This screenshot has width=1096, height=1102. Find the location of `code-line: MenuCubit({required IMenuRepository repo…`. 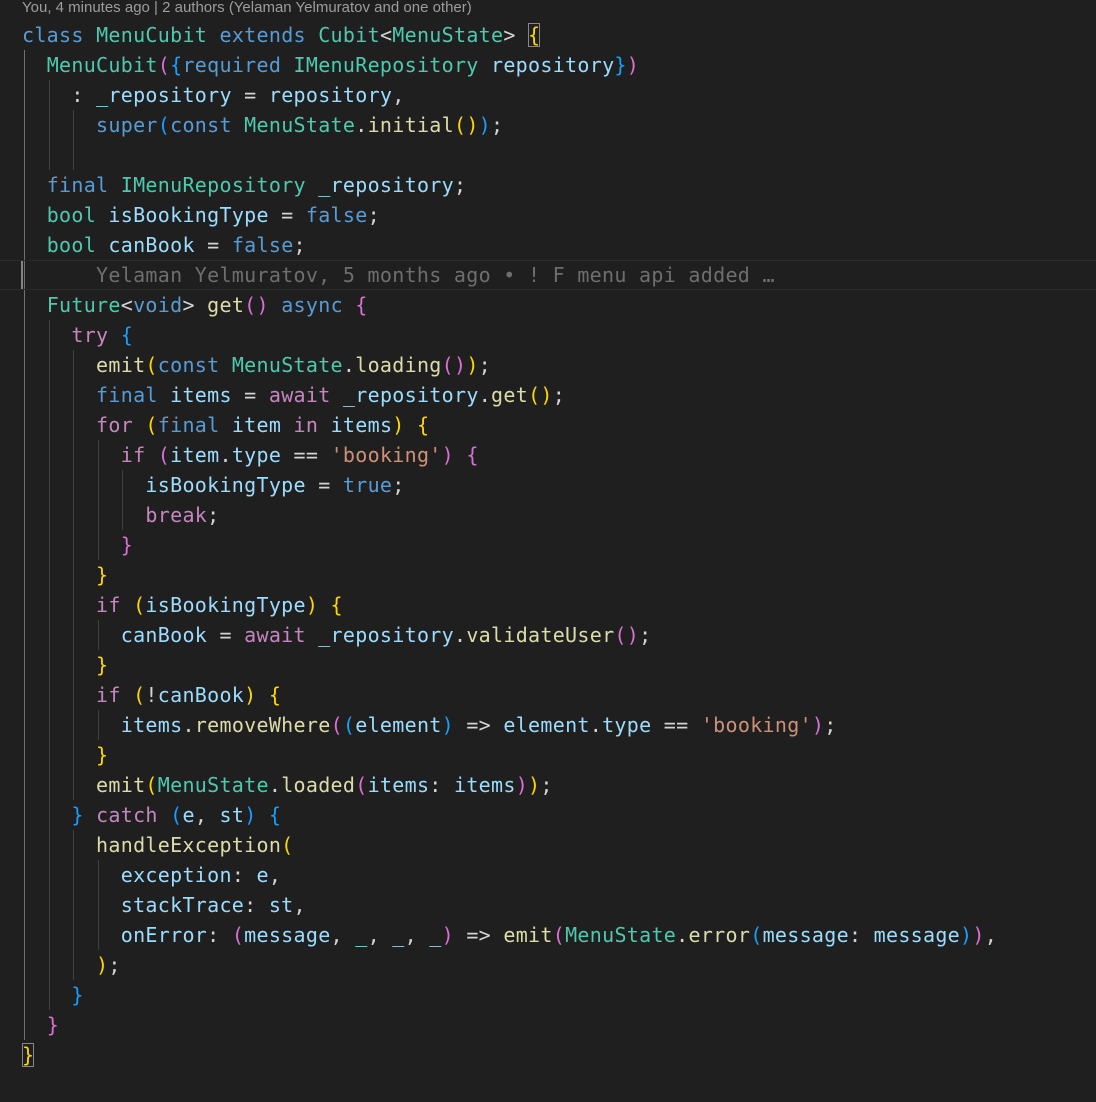

code-line: MenuCubit({required IMenuRepository repo… is located at coordinates (548, 65).